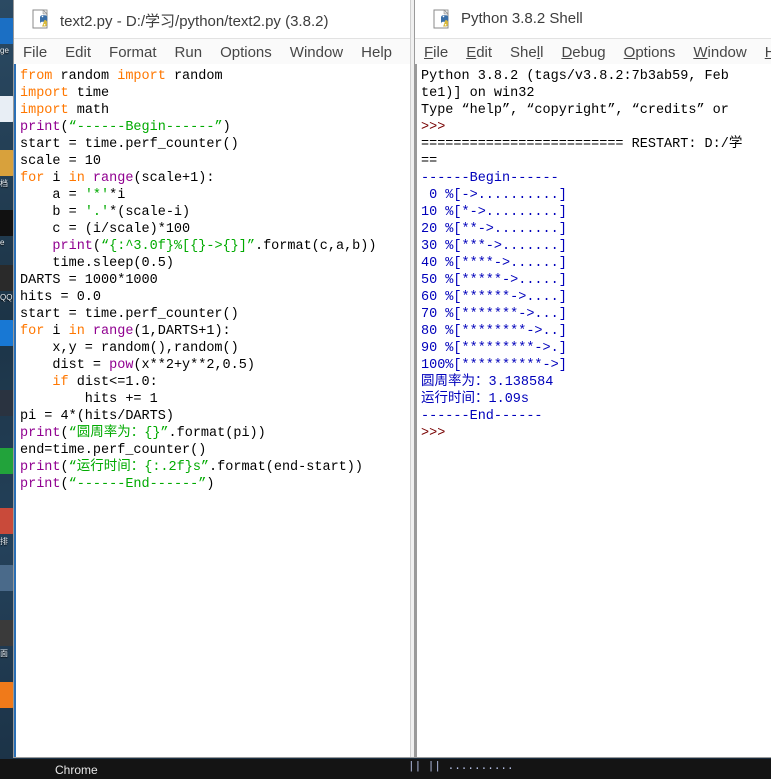 This screenshot has height=779, width=771. I want to click on shell-menubar: FileEditShellDebugOptionsWindowH, so click(593, 52).